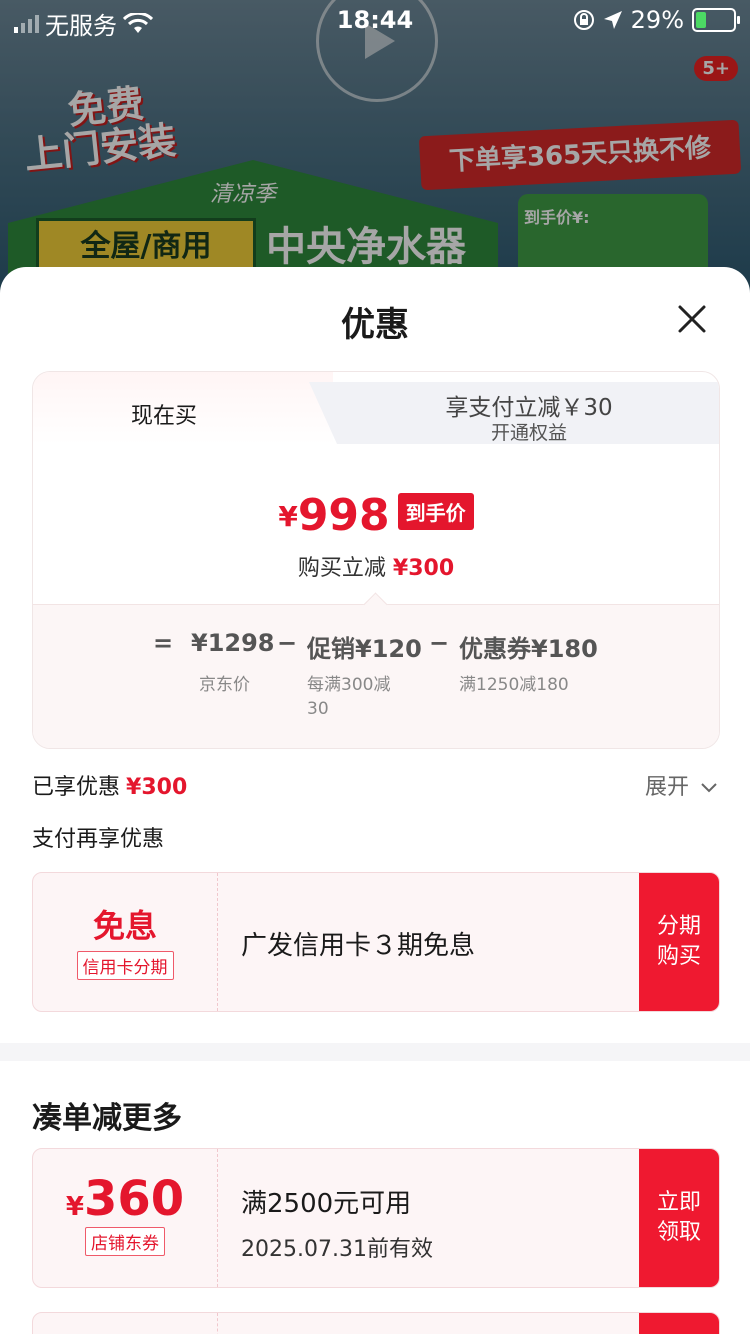 The height and width of the screenshot is (1334, 750). What do you see at coordinates (224, 685) in the screenshot?
I see `jd-price-label: 京东价` at bounding box center [224, 685].